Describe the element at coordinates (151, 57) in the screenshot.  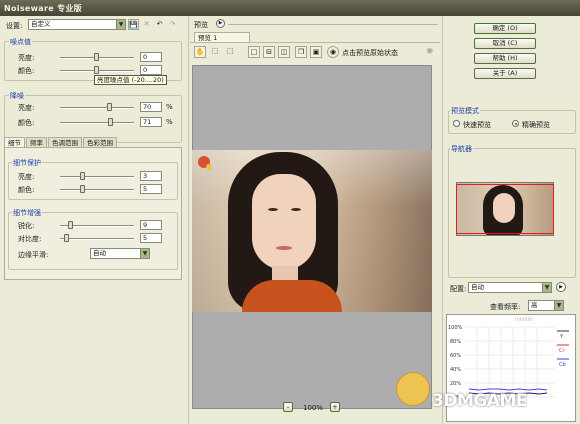
I see `noise-luma-field: 0` at that location.